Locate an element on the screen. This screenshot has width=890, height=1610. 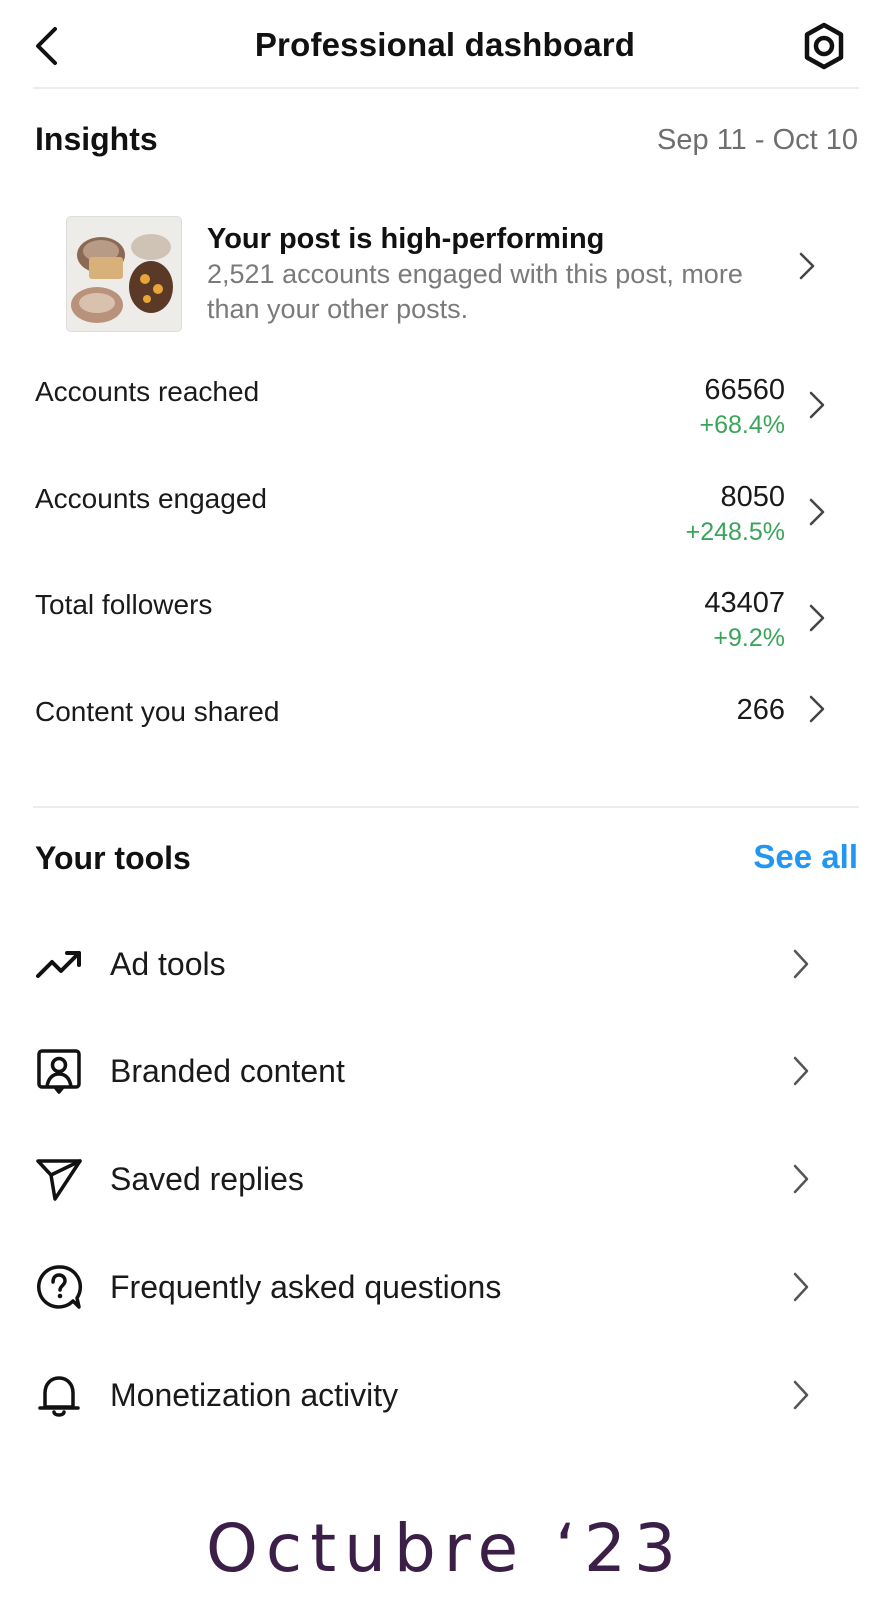
tool-label: Ad tools is located at coordinates (168, 964).